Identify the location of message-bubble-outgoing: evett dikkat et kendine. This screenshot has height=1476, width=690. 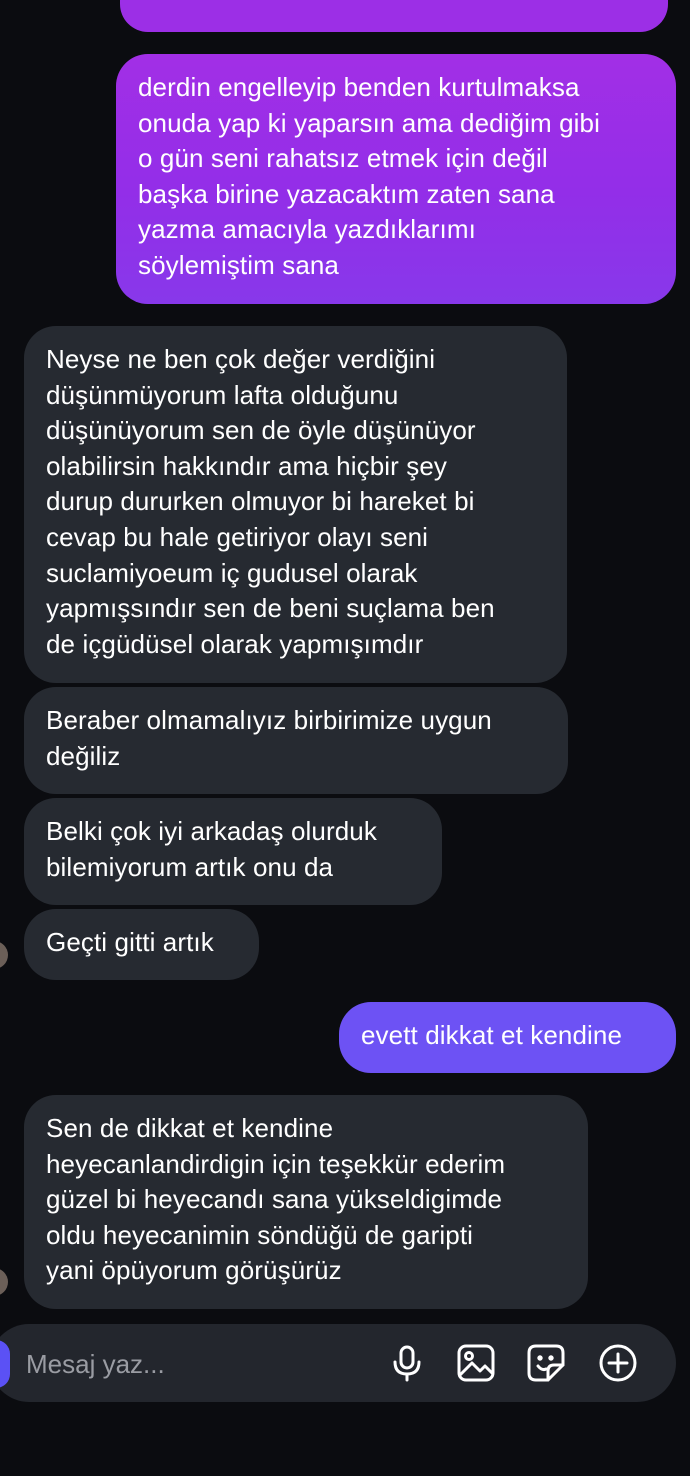
(507, 1037).